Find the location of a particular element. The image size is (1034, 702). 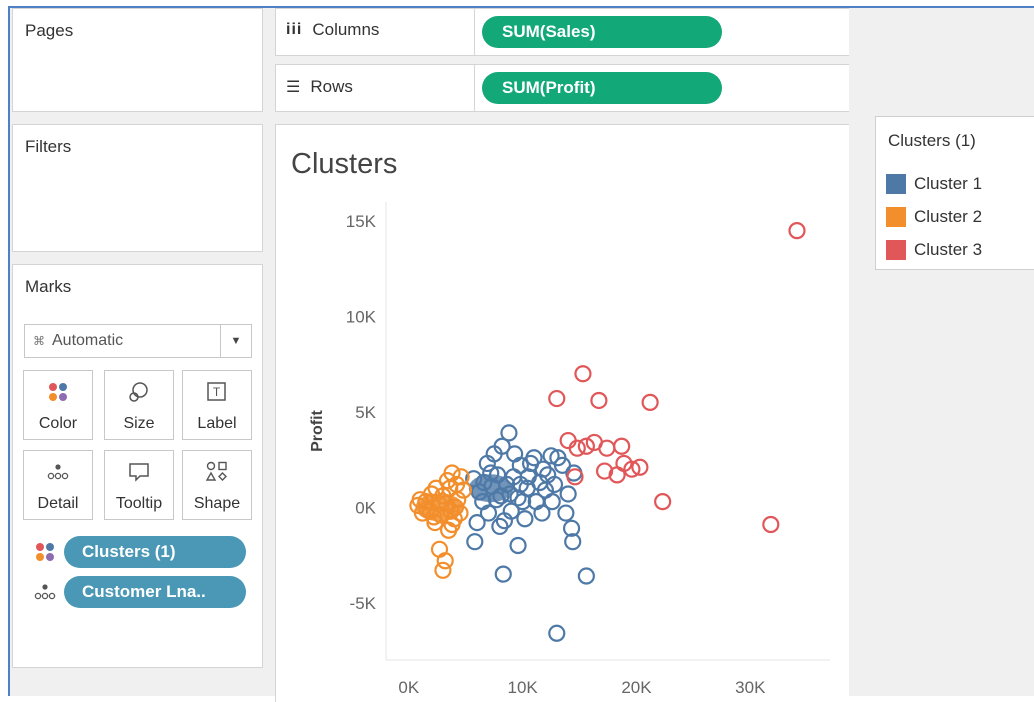

columns-shelf-label: iii Columns is located at coordinates (332, 30).